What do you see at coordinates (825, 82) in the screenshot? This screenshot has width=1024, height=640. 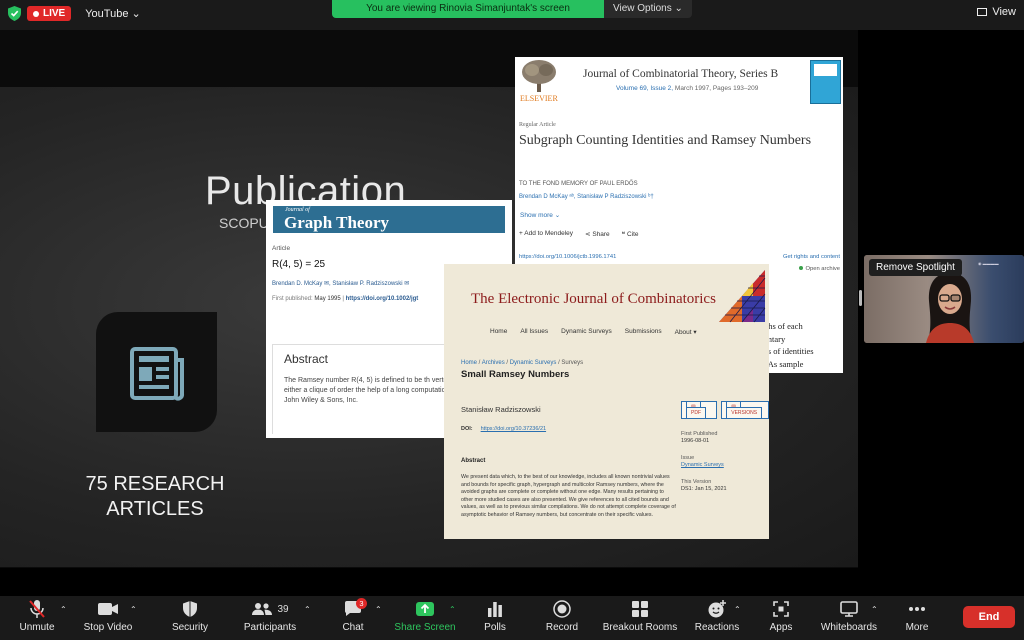 I see `journal-cover-image` at bounding box center [825, 82].